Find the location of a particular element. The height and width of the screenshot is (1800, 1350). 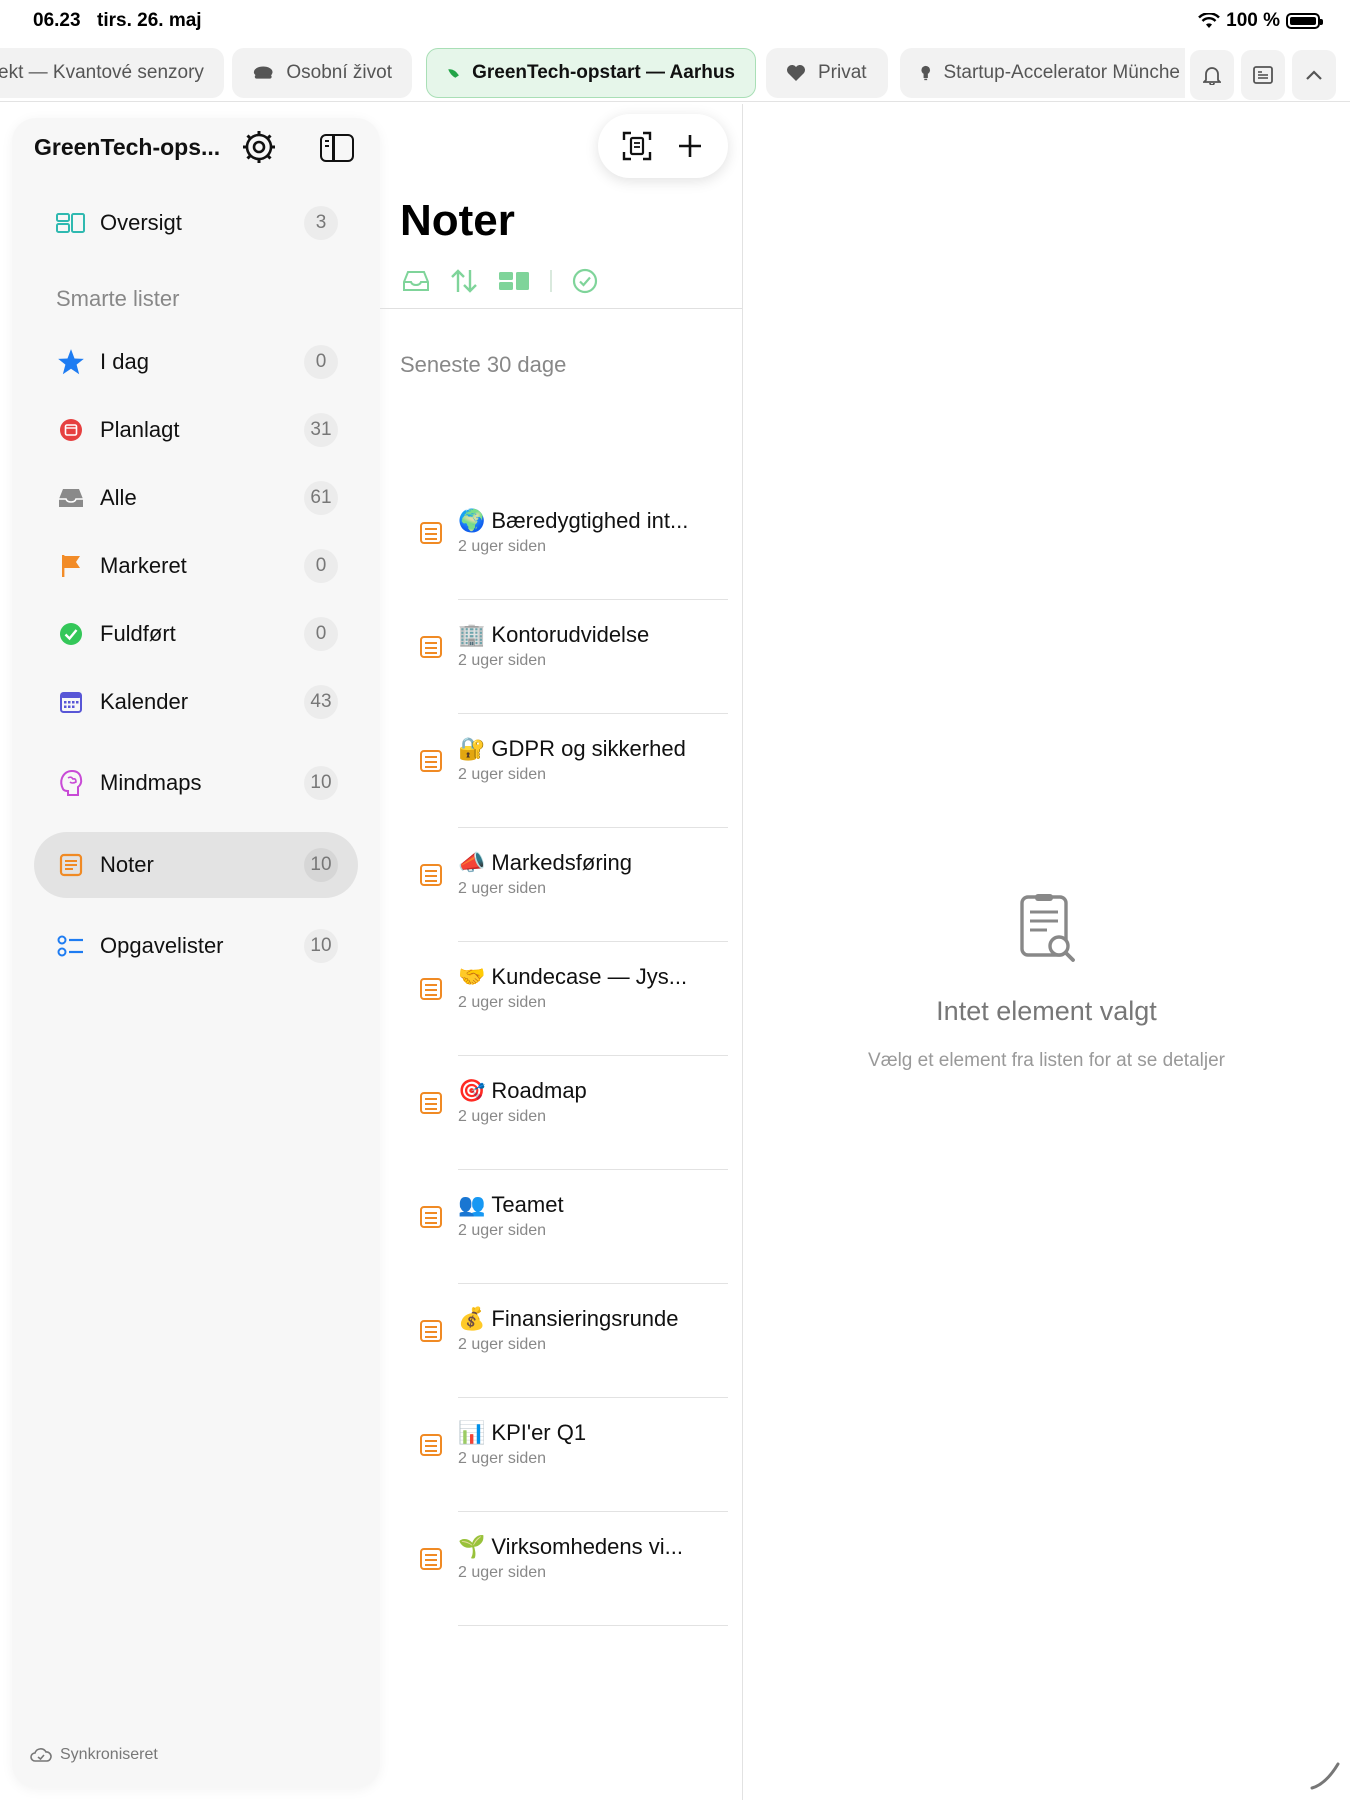

tab-greentech-opstart: GreenTech-opstart — Aarhus is located at coordinates (591, 73).